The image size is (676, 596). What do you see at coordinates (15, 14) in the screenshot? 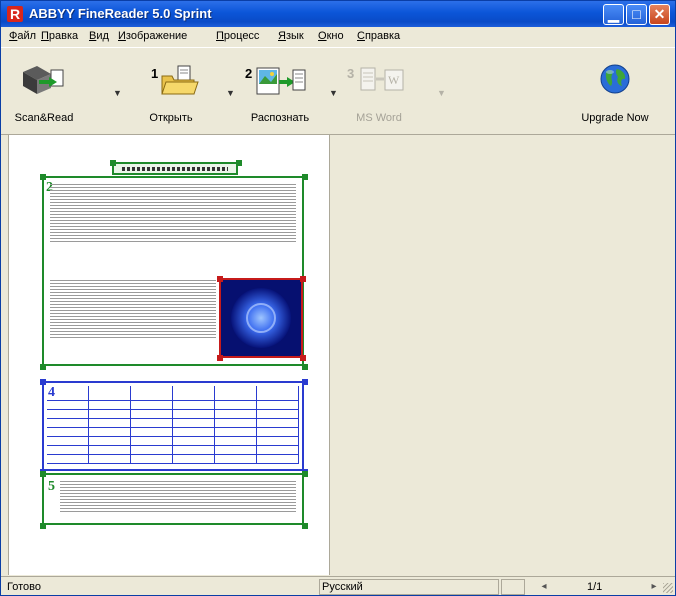
I see `app-logo-icon: R` at bounding box center [15, 14].